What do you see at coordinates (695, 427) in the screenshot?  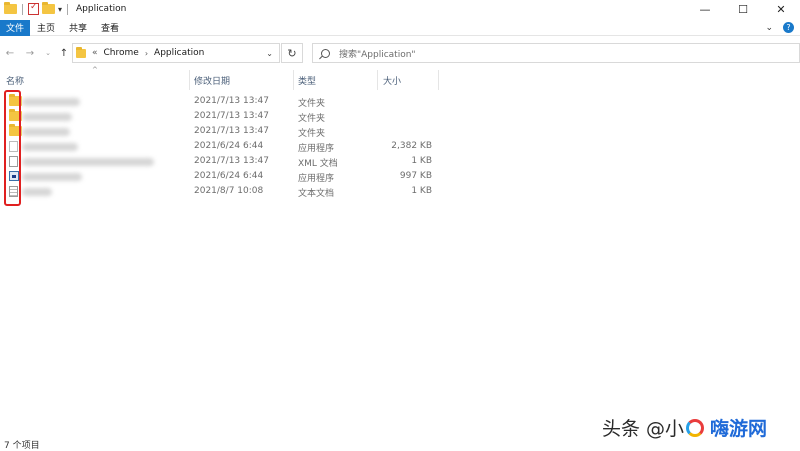 I see `watermark-logo-icon` at bounding box center [695, 427].